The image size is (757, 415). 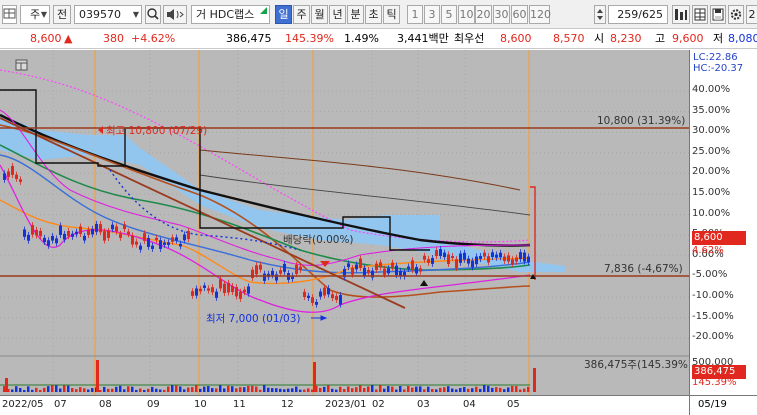 I want to click on window-icon, so click(x=21, y=65).